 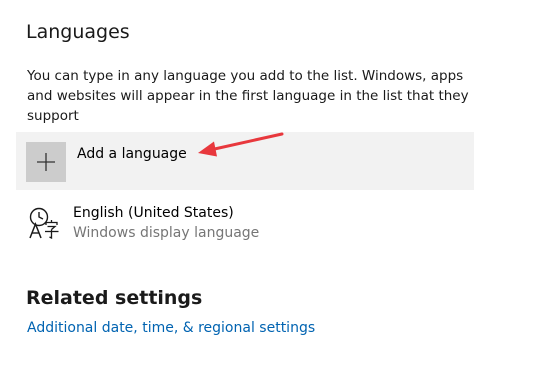 I want to click on plus-icon, so click(x=46, y=162).